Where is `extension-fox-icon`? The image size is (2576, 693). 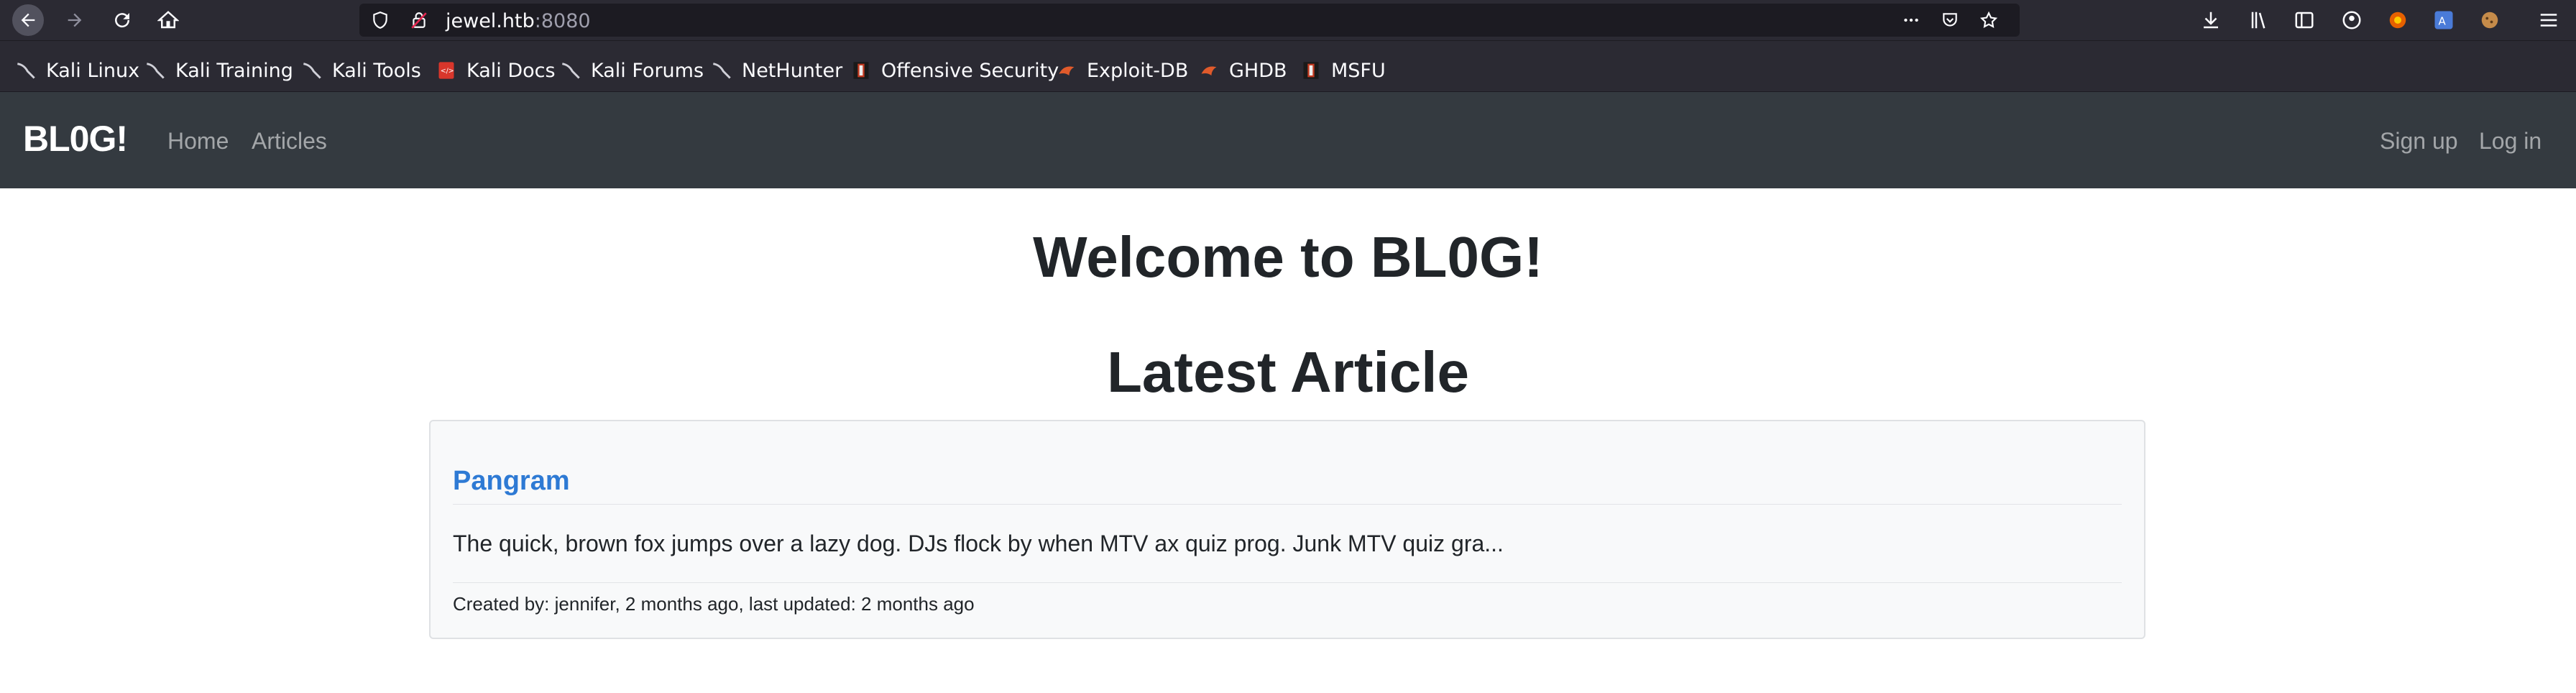 extension-fox-icon is located at coordinates (2397, 20).